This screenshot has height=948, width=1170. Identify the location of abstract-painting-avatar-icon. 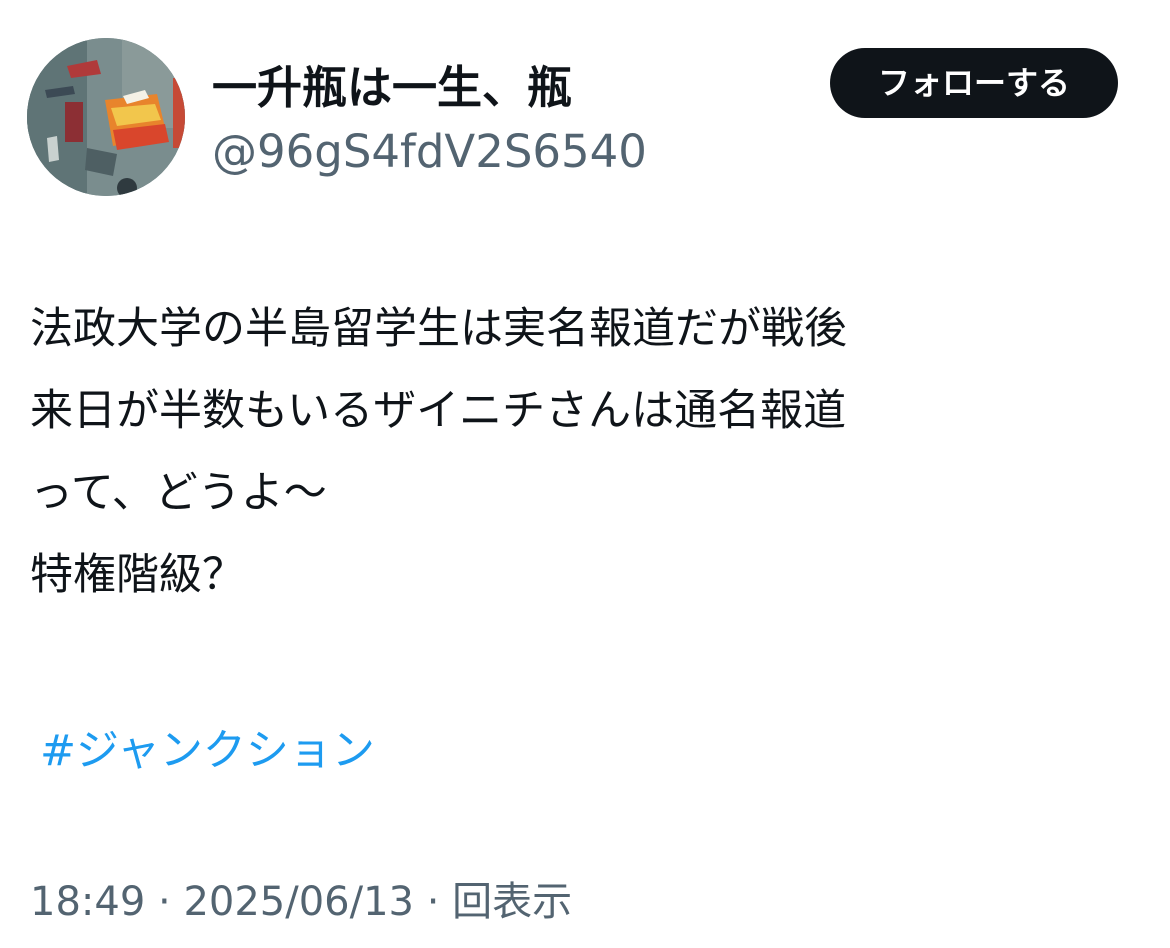
(106, 117).